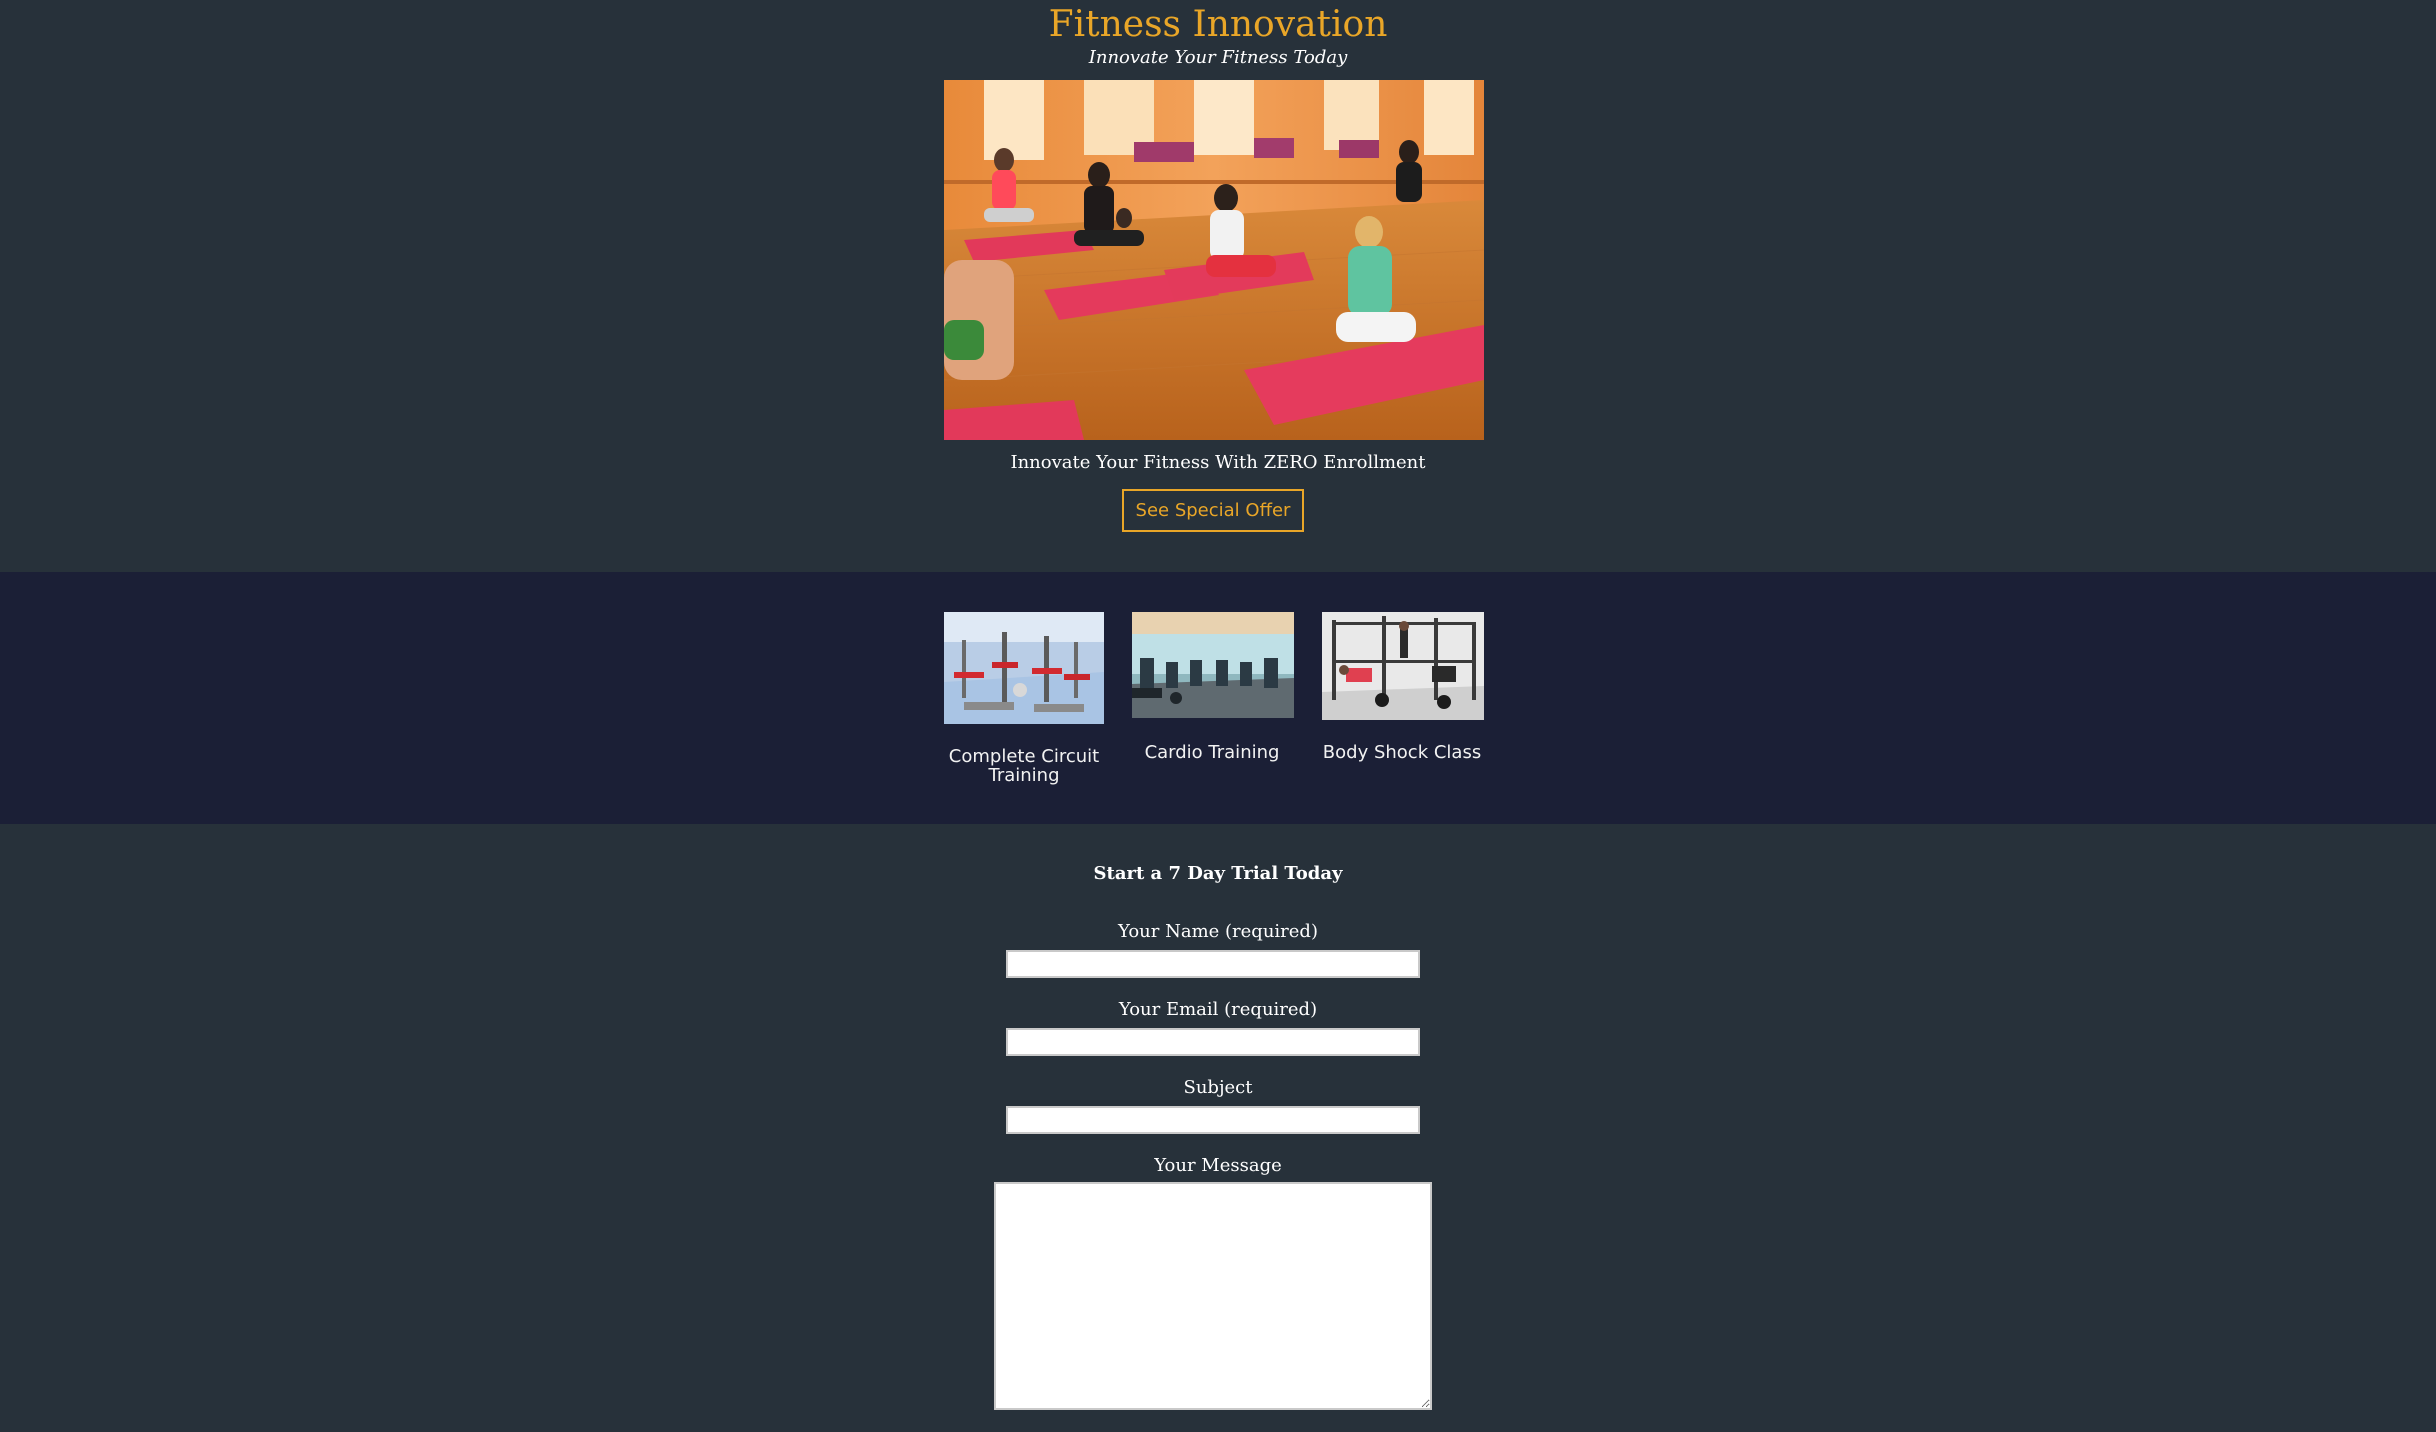  What do you see at coordinates (1218, 57) in the screenshot?
I see `site-tagline: Innovate Your Fitness Today` at bounding box center [1218, 57].